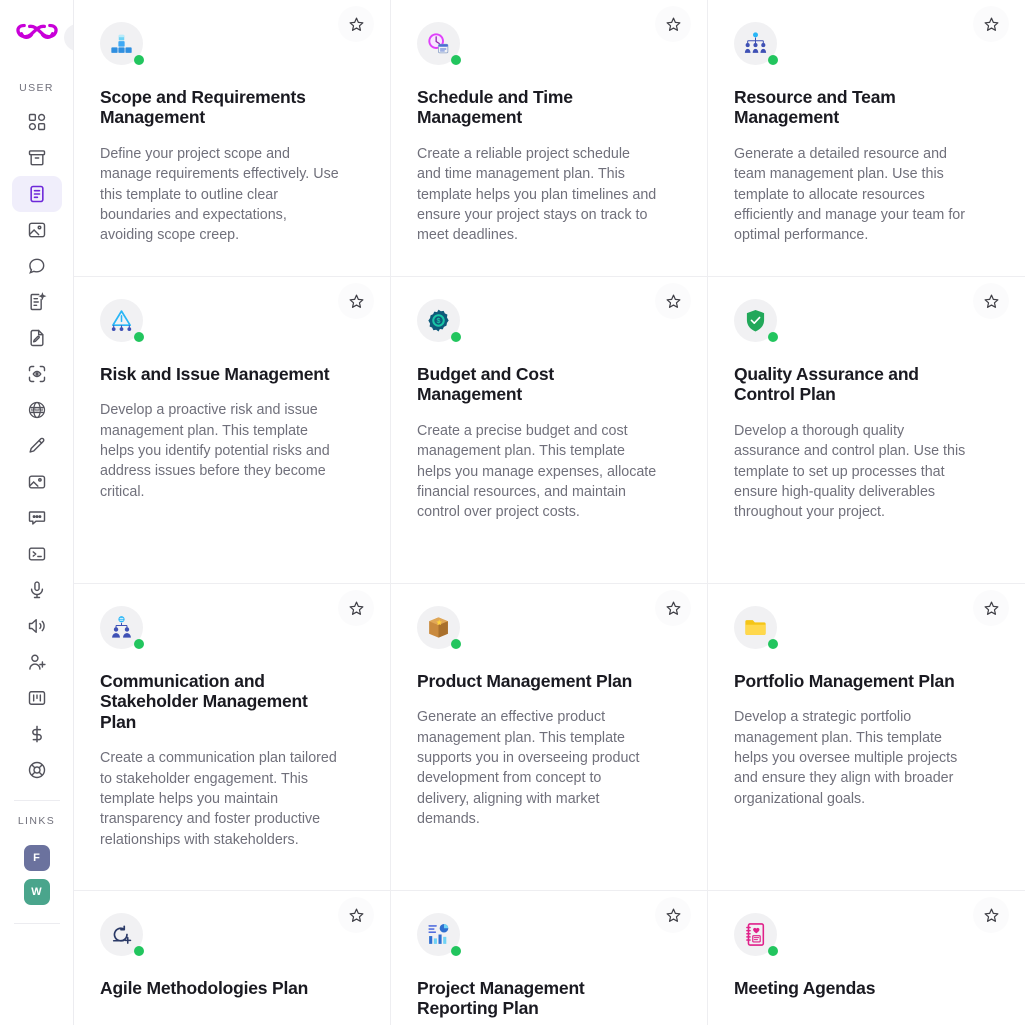  I want to click on sidebar-item-chat, so click(37, 266).